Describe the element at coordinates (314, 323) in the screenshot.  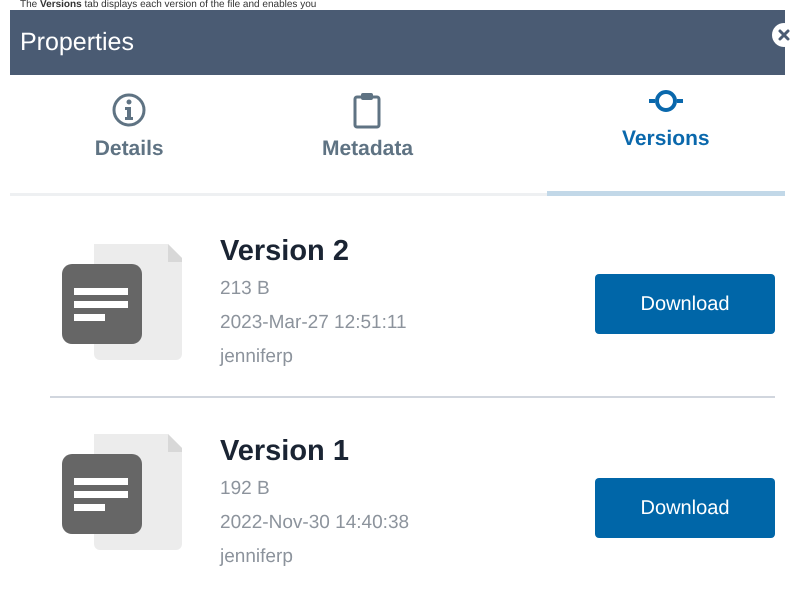
I see `version-date: 2023-Mar-27 12:51:11` at that location.